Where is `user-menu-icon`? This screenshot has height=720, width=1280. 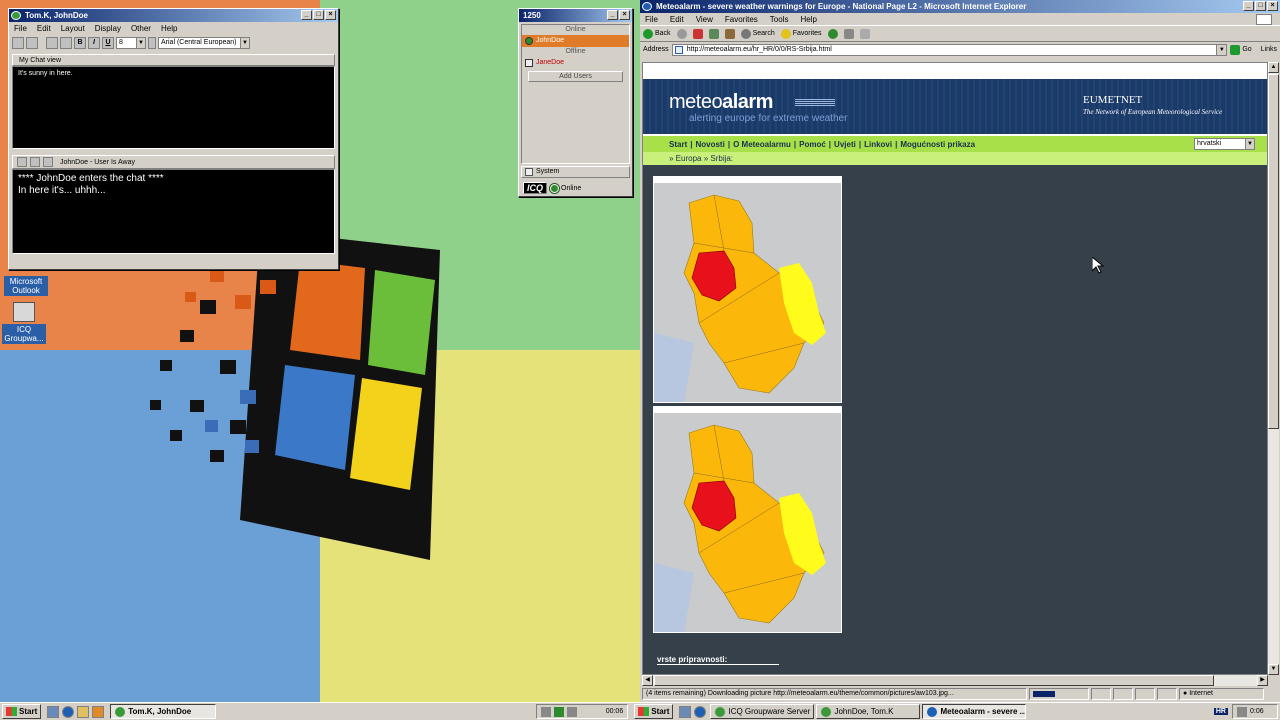 user-menu-icon is located at coordinates (22, 162).